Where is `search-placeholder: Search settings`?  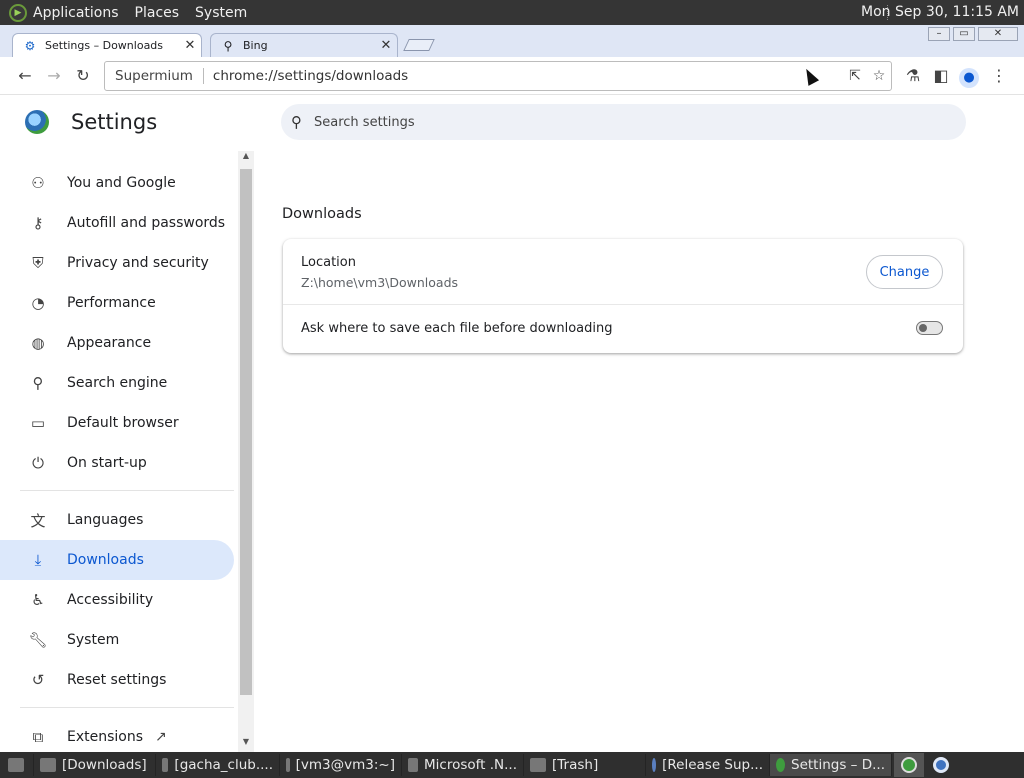 search-placeholder: Search settings is located at coordinates (364, 122).